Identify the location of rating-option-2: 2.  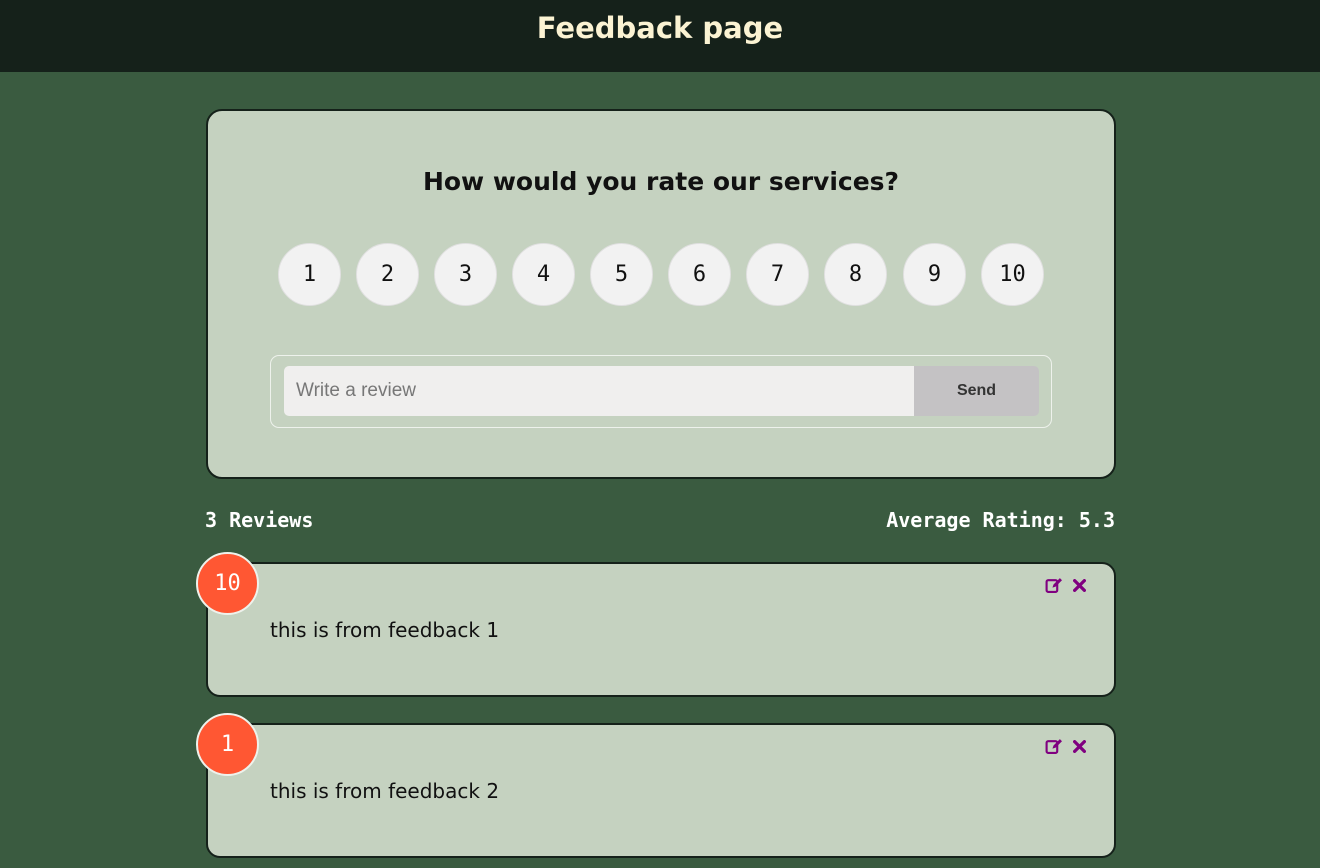
(387, 274).